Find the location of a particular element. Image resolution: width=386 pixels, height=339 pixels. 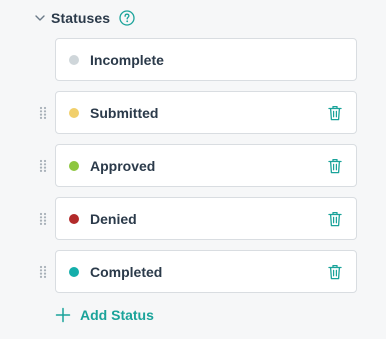

status-label: Incomplete is located at coordinates (127, 59).